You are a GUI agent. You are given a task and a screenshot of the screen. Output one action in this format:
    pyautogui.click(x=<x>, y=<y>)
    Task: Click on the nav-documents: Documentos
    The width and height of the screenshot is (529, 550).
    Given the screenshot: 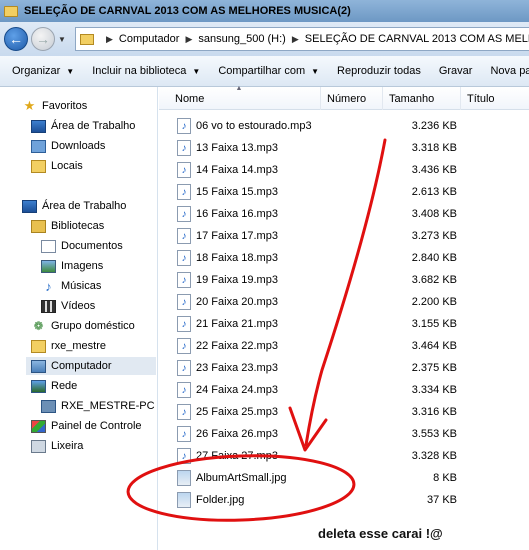 What is the action you would take?
    pyautogui.click(x=82, y=246)
    